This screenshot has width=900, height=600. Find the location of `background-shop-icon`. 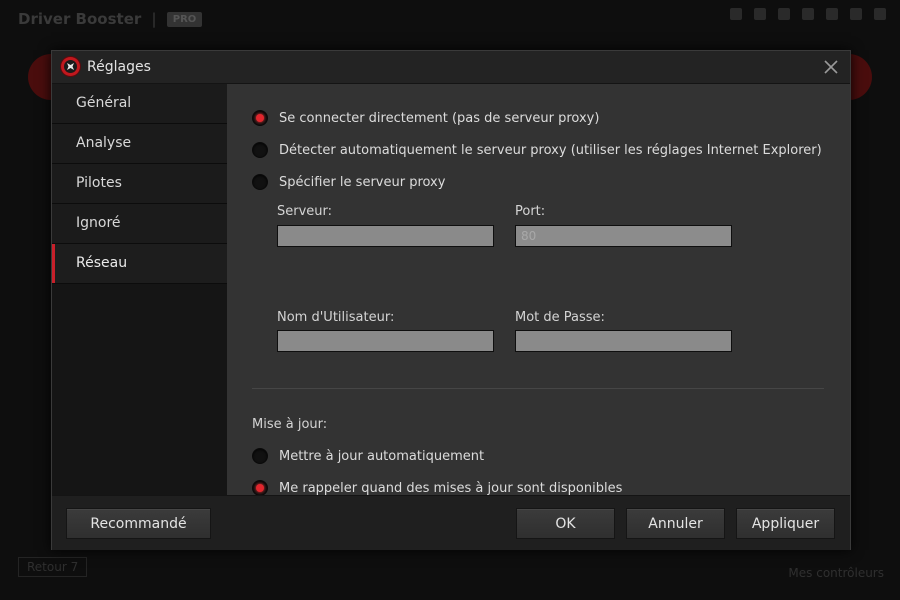

background-shop-icon is located at coordinates (736, 14).